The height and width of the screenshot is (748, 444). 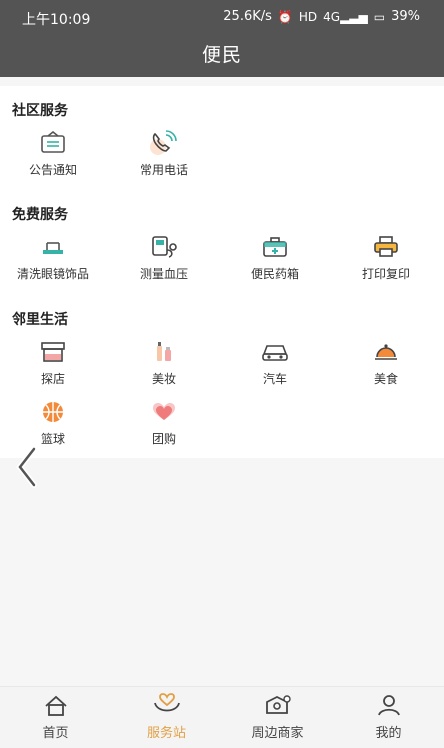 I want to click on item-notice: 公告通知, so click(x=53, y=159).